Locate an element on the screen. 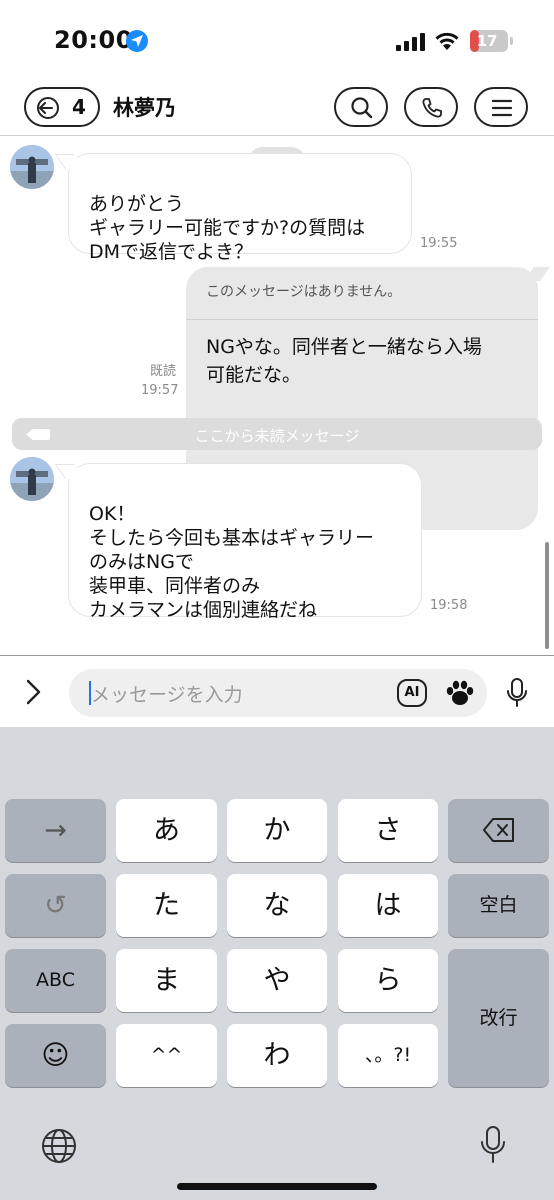  key-label: 空白 is located at coordinates (498, 905).